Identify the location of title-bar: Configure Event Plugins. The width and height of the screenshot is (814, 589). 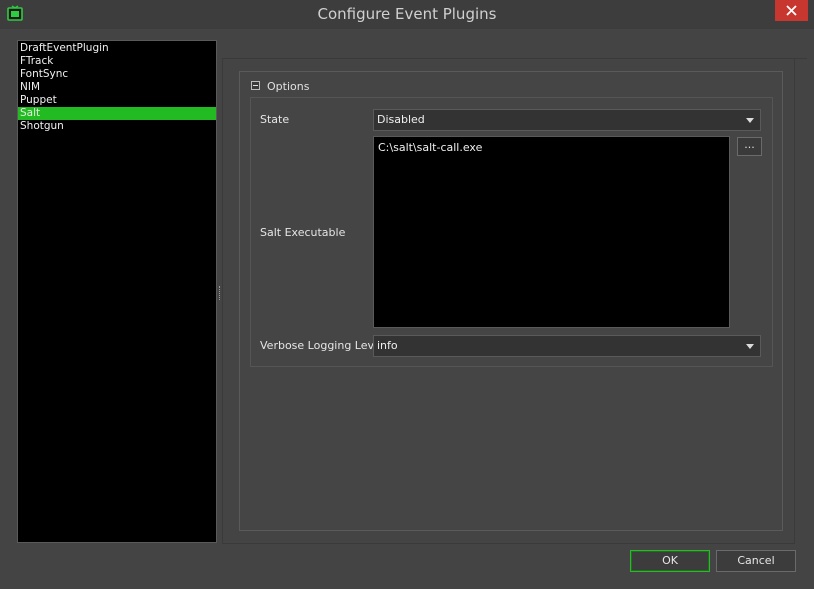
(407, 14).